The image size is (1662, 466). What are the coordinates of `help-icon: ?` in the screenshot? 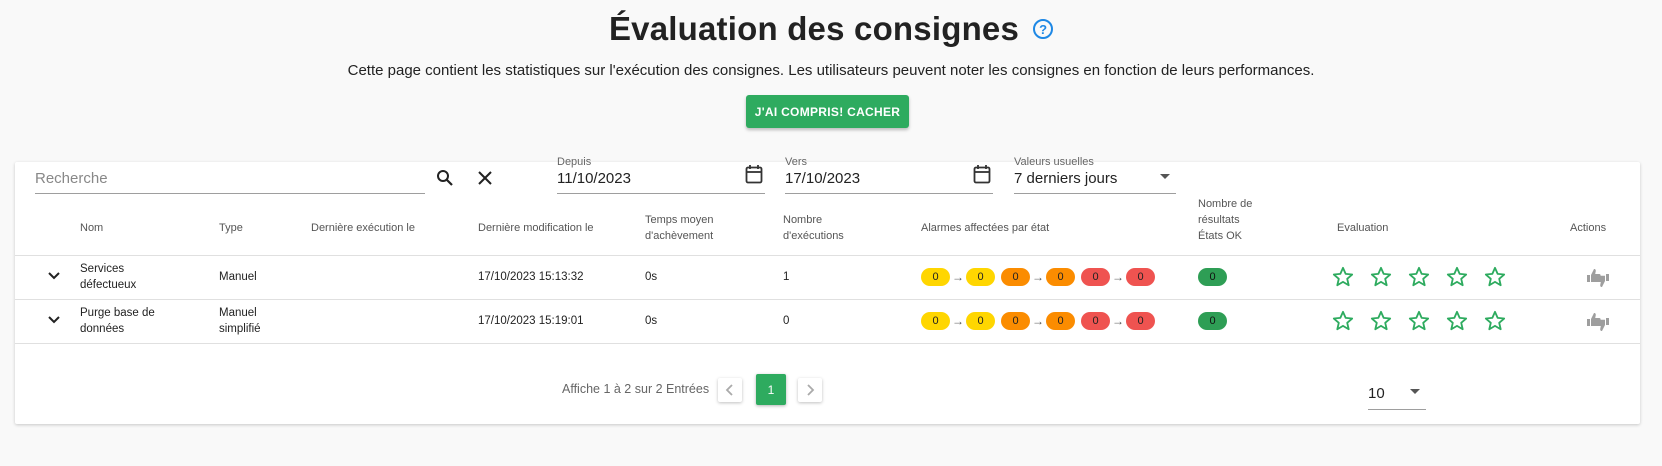 It's located at (1043, 29).